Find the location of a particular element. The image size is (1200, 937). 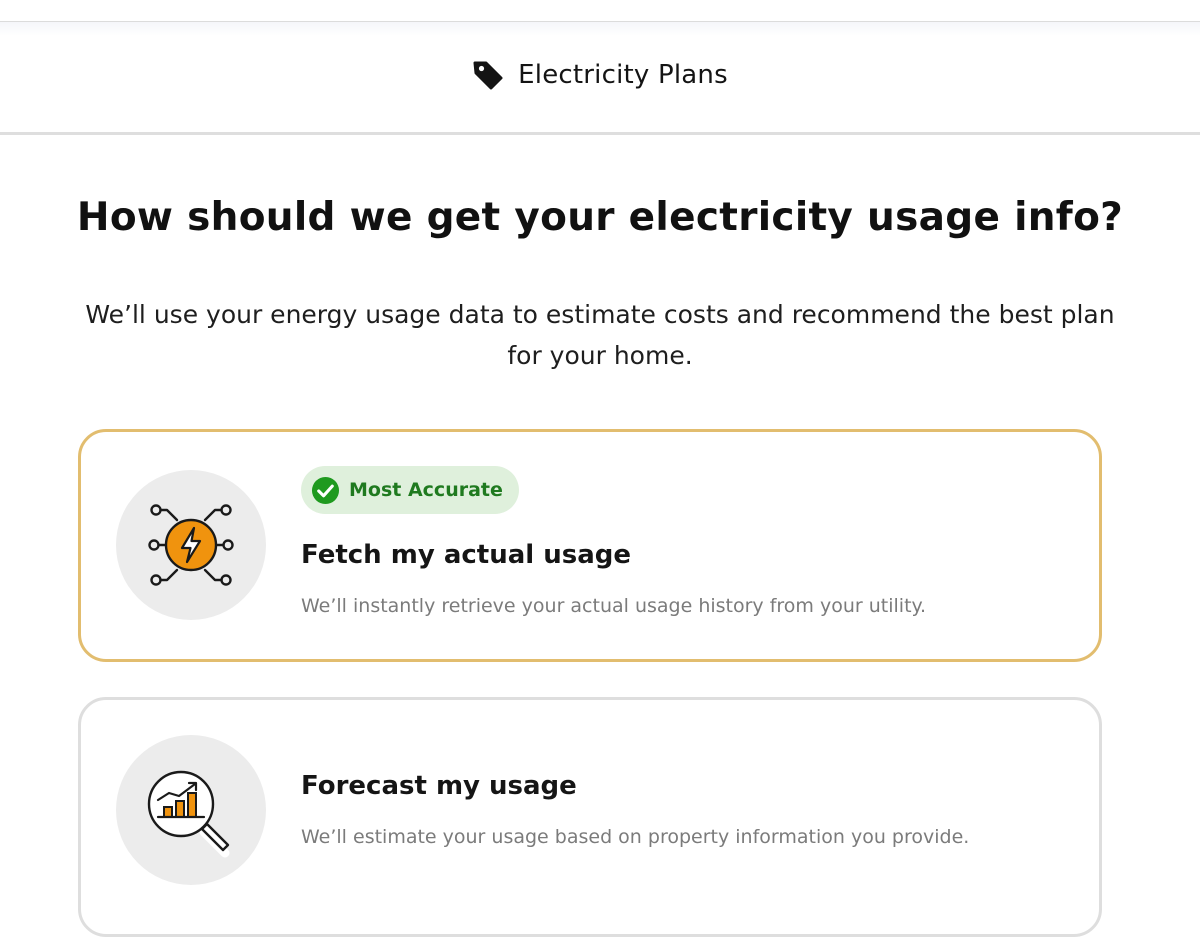

option-title: Fetch my actual usage is located at coordinates (466, 555).